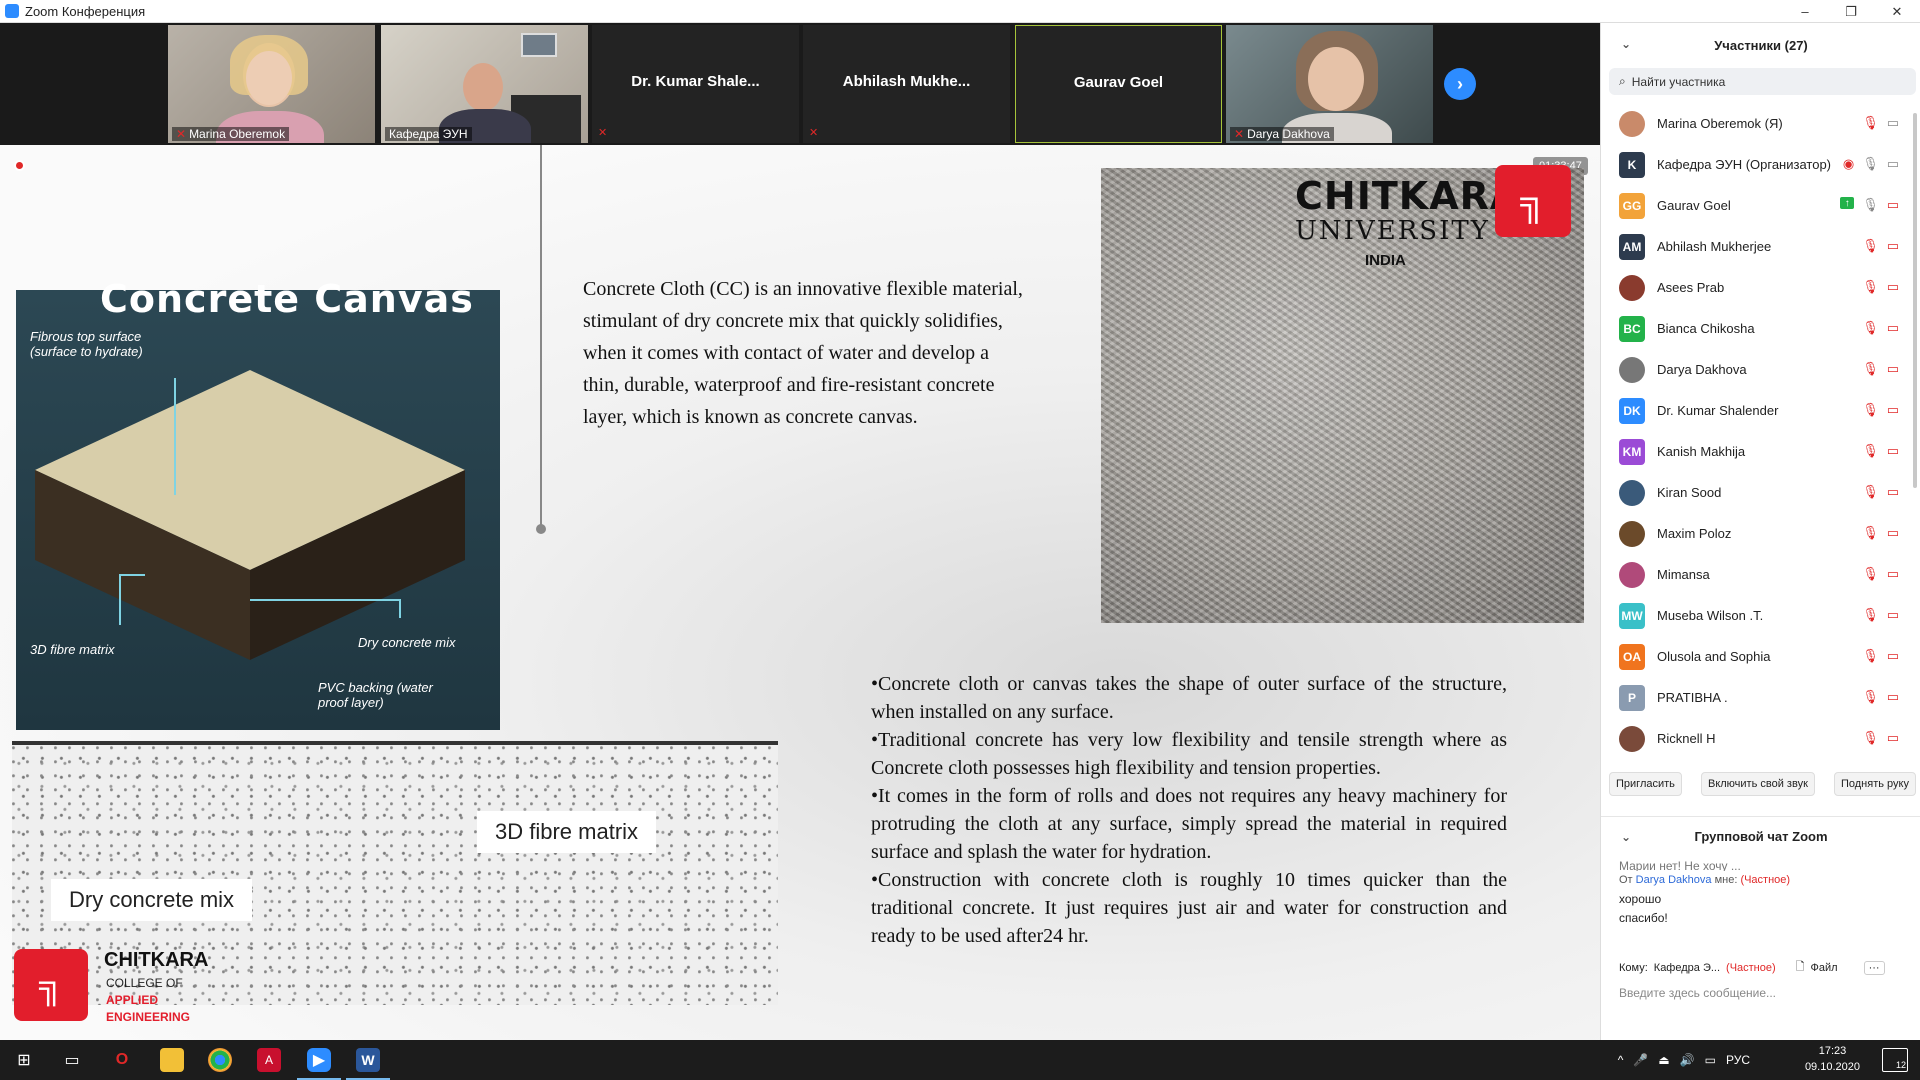  Describe the element at coordinates (1832, 1059) in the screenshot. I see `taskbar-clock: 17:23 09.10.2020` at that location.